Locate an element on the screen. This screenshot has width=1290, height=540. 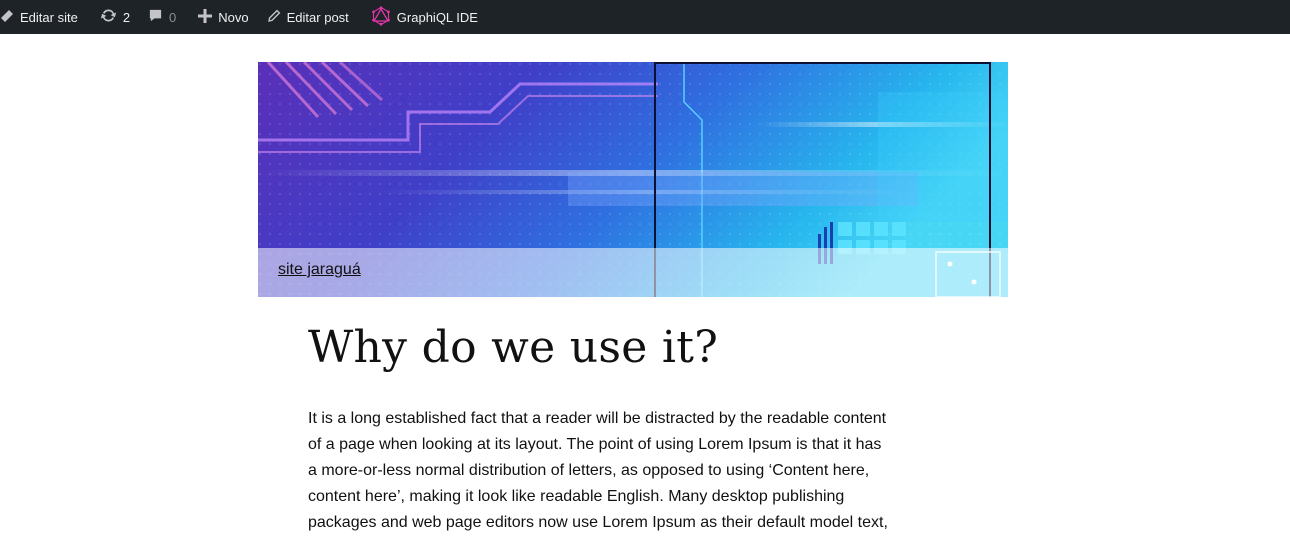
edit-post-label: Editar post is located at coordinates (317, 17).